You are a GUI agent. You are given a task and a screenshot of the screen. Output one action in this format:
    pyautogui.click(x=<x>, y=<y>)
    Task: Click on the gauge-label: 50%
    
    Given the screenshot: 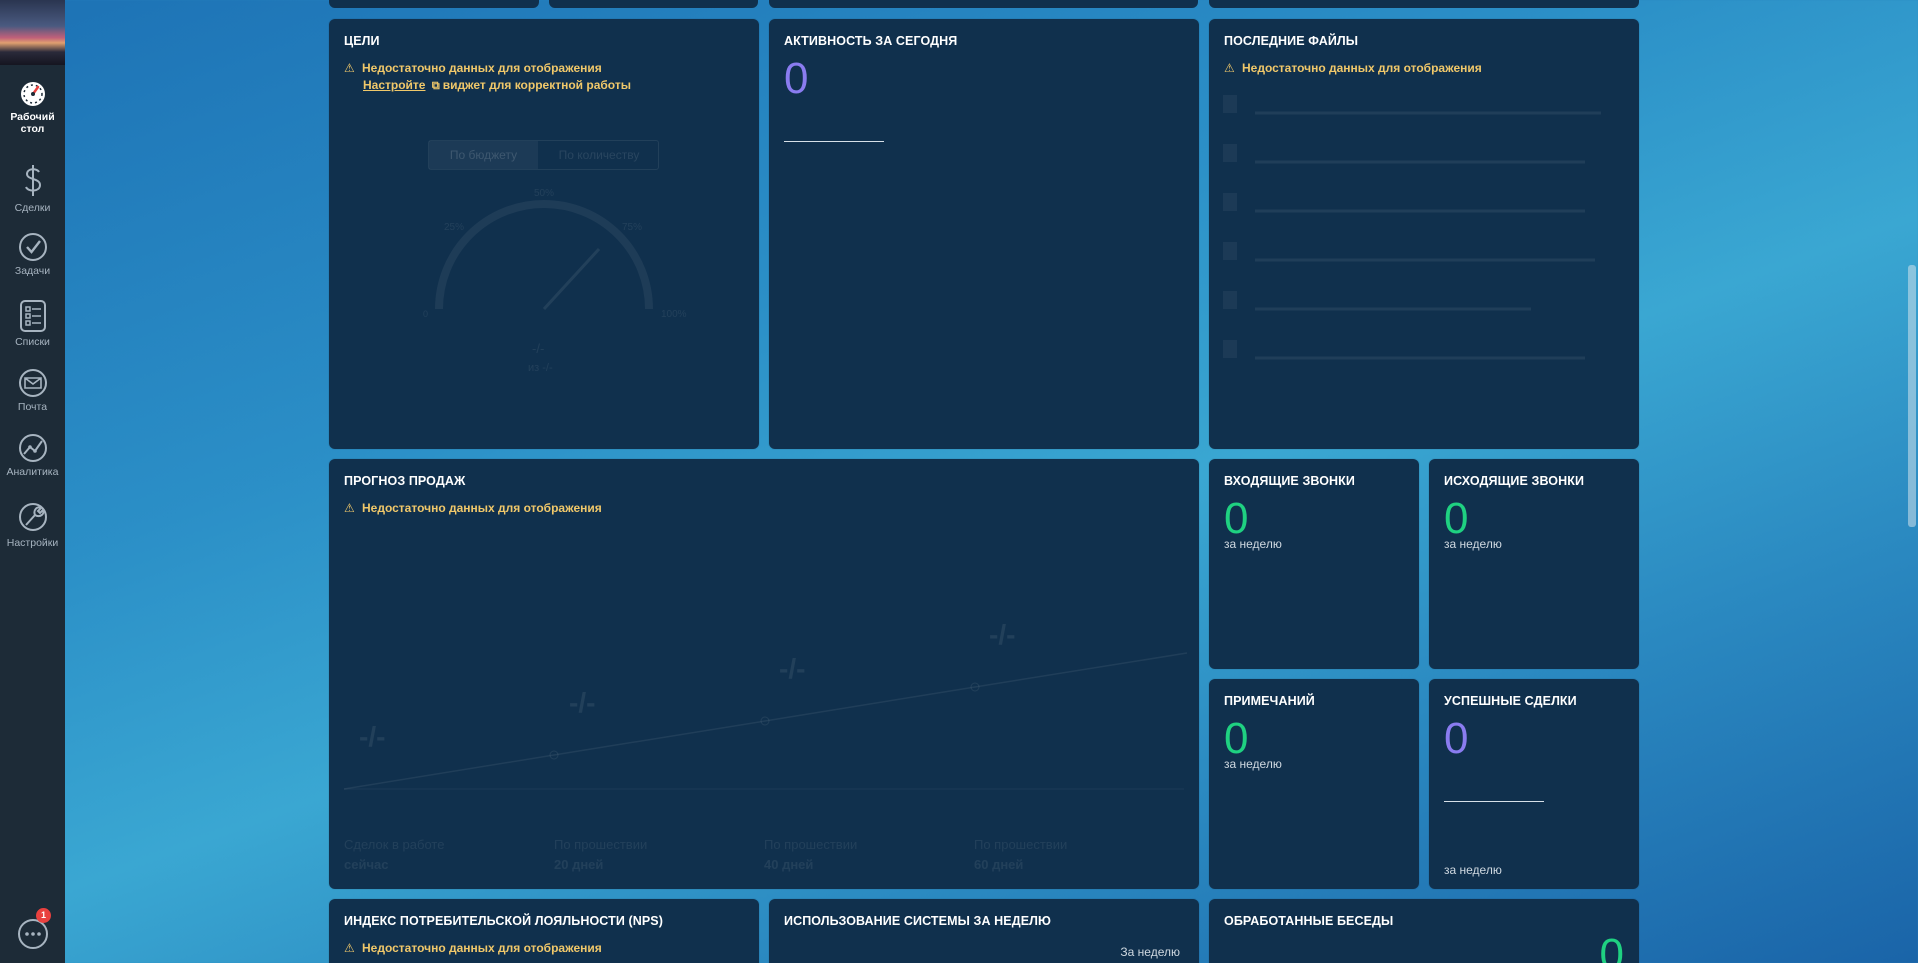 What is the action you would take?
    pyautogui.click(x=544, y=193)
    